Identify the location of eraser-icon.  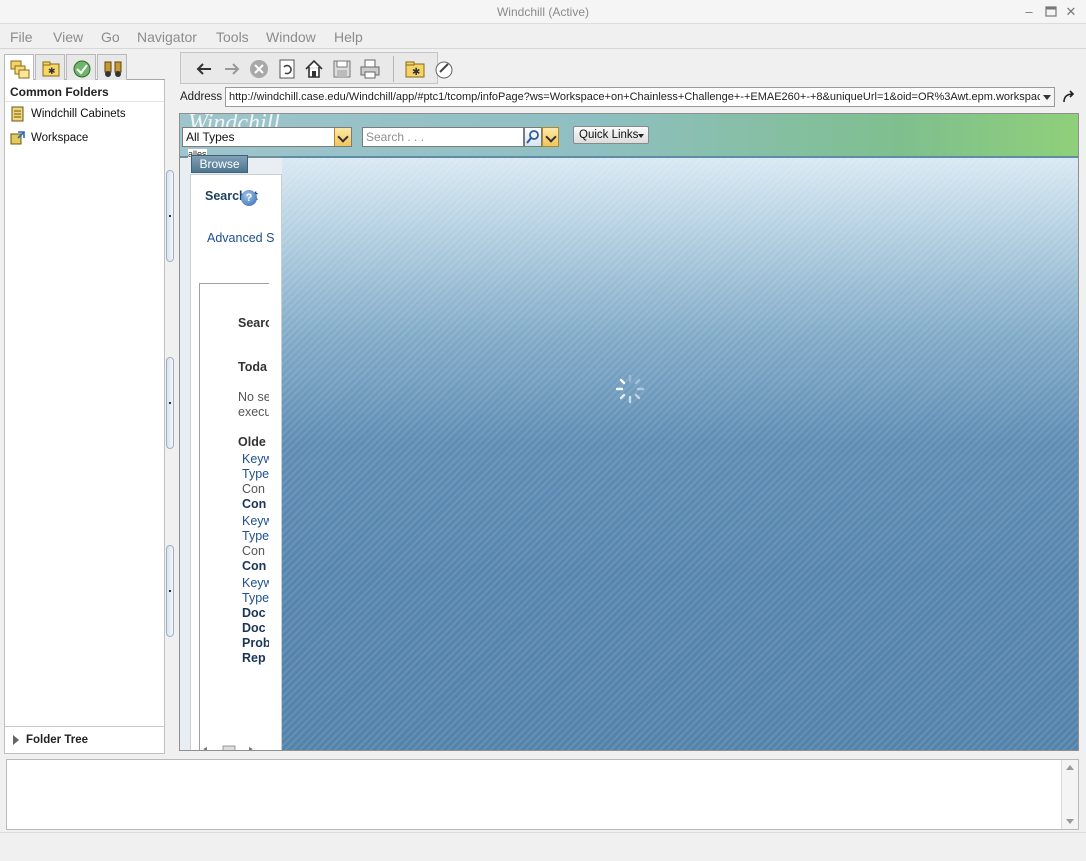
(444, 69).